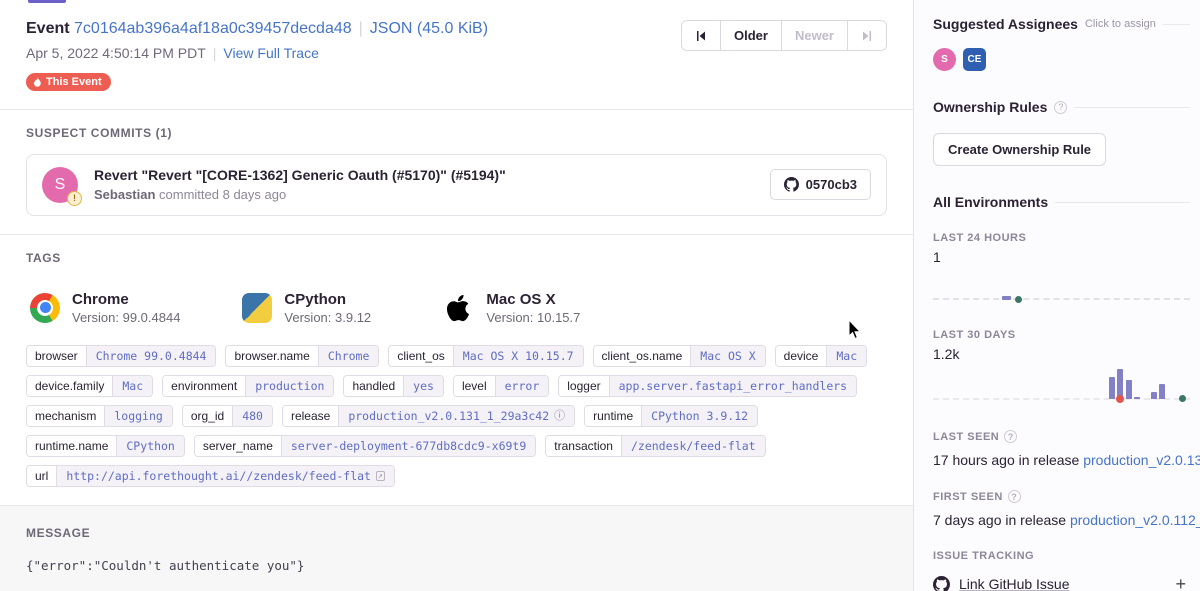  What do you see at coordinates (1135, 520) in the screenshot?
I see `first-seen-release-link: production_v2.0.112_1_` at bounding box center [1135, 520].